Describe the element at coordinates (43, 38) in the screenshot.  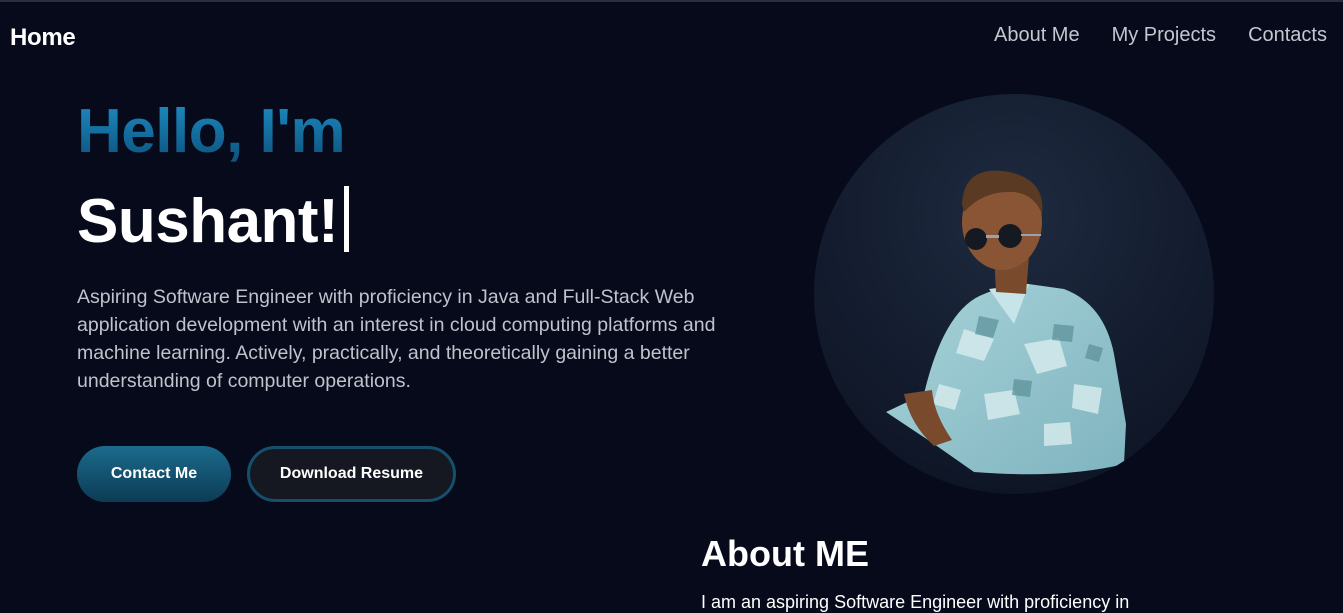
I see `nav-home-link: Home` at that location.